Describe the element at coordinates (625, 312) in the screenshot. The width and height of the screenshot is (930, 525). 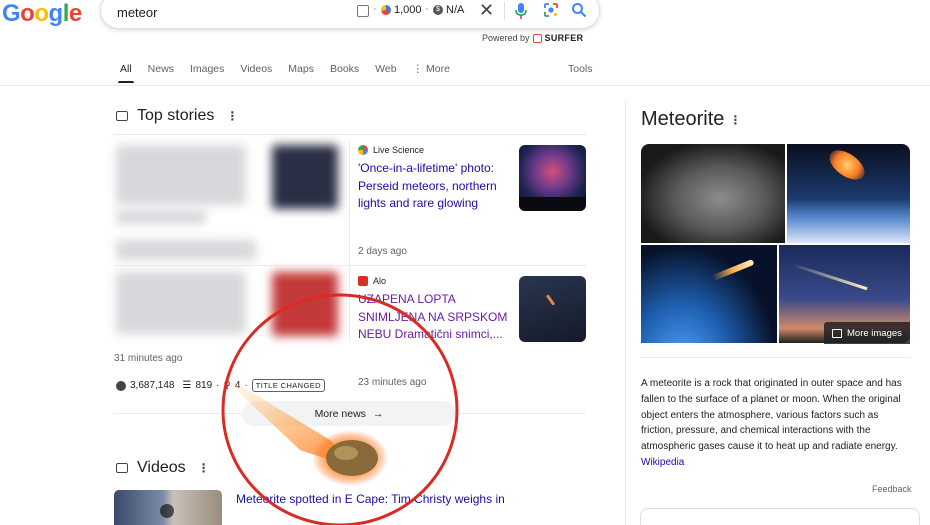
I see `panel-divider` at that location.